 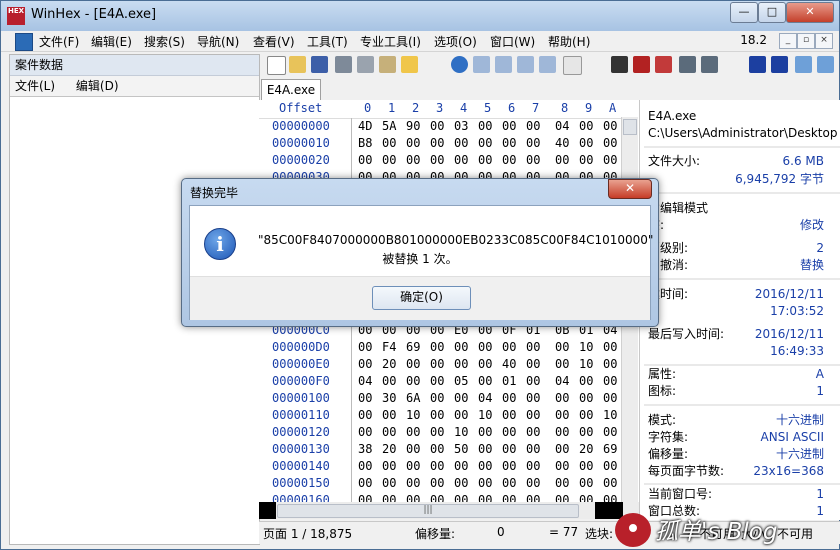 What do you see at coordinates (421, 298) in the screenshot?
I see `ok-button: 确定(O)` at bounding box center [421, 298].